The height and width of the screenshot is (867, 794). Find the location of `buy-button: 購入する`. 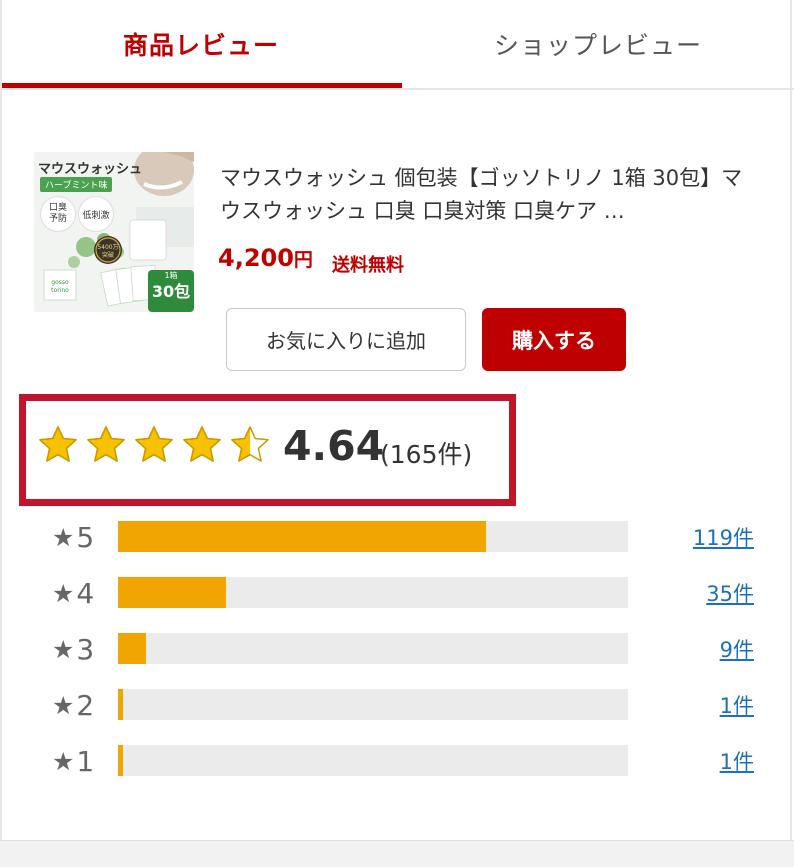

buy-button: 購入する is located at coordinates (554, 339).